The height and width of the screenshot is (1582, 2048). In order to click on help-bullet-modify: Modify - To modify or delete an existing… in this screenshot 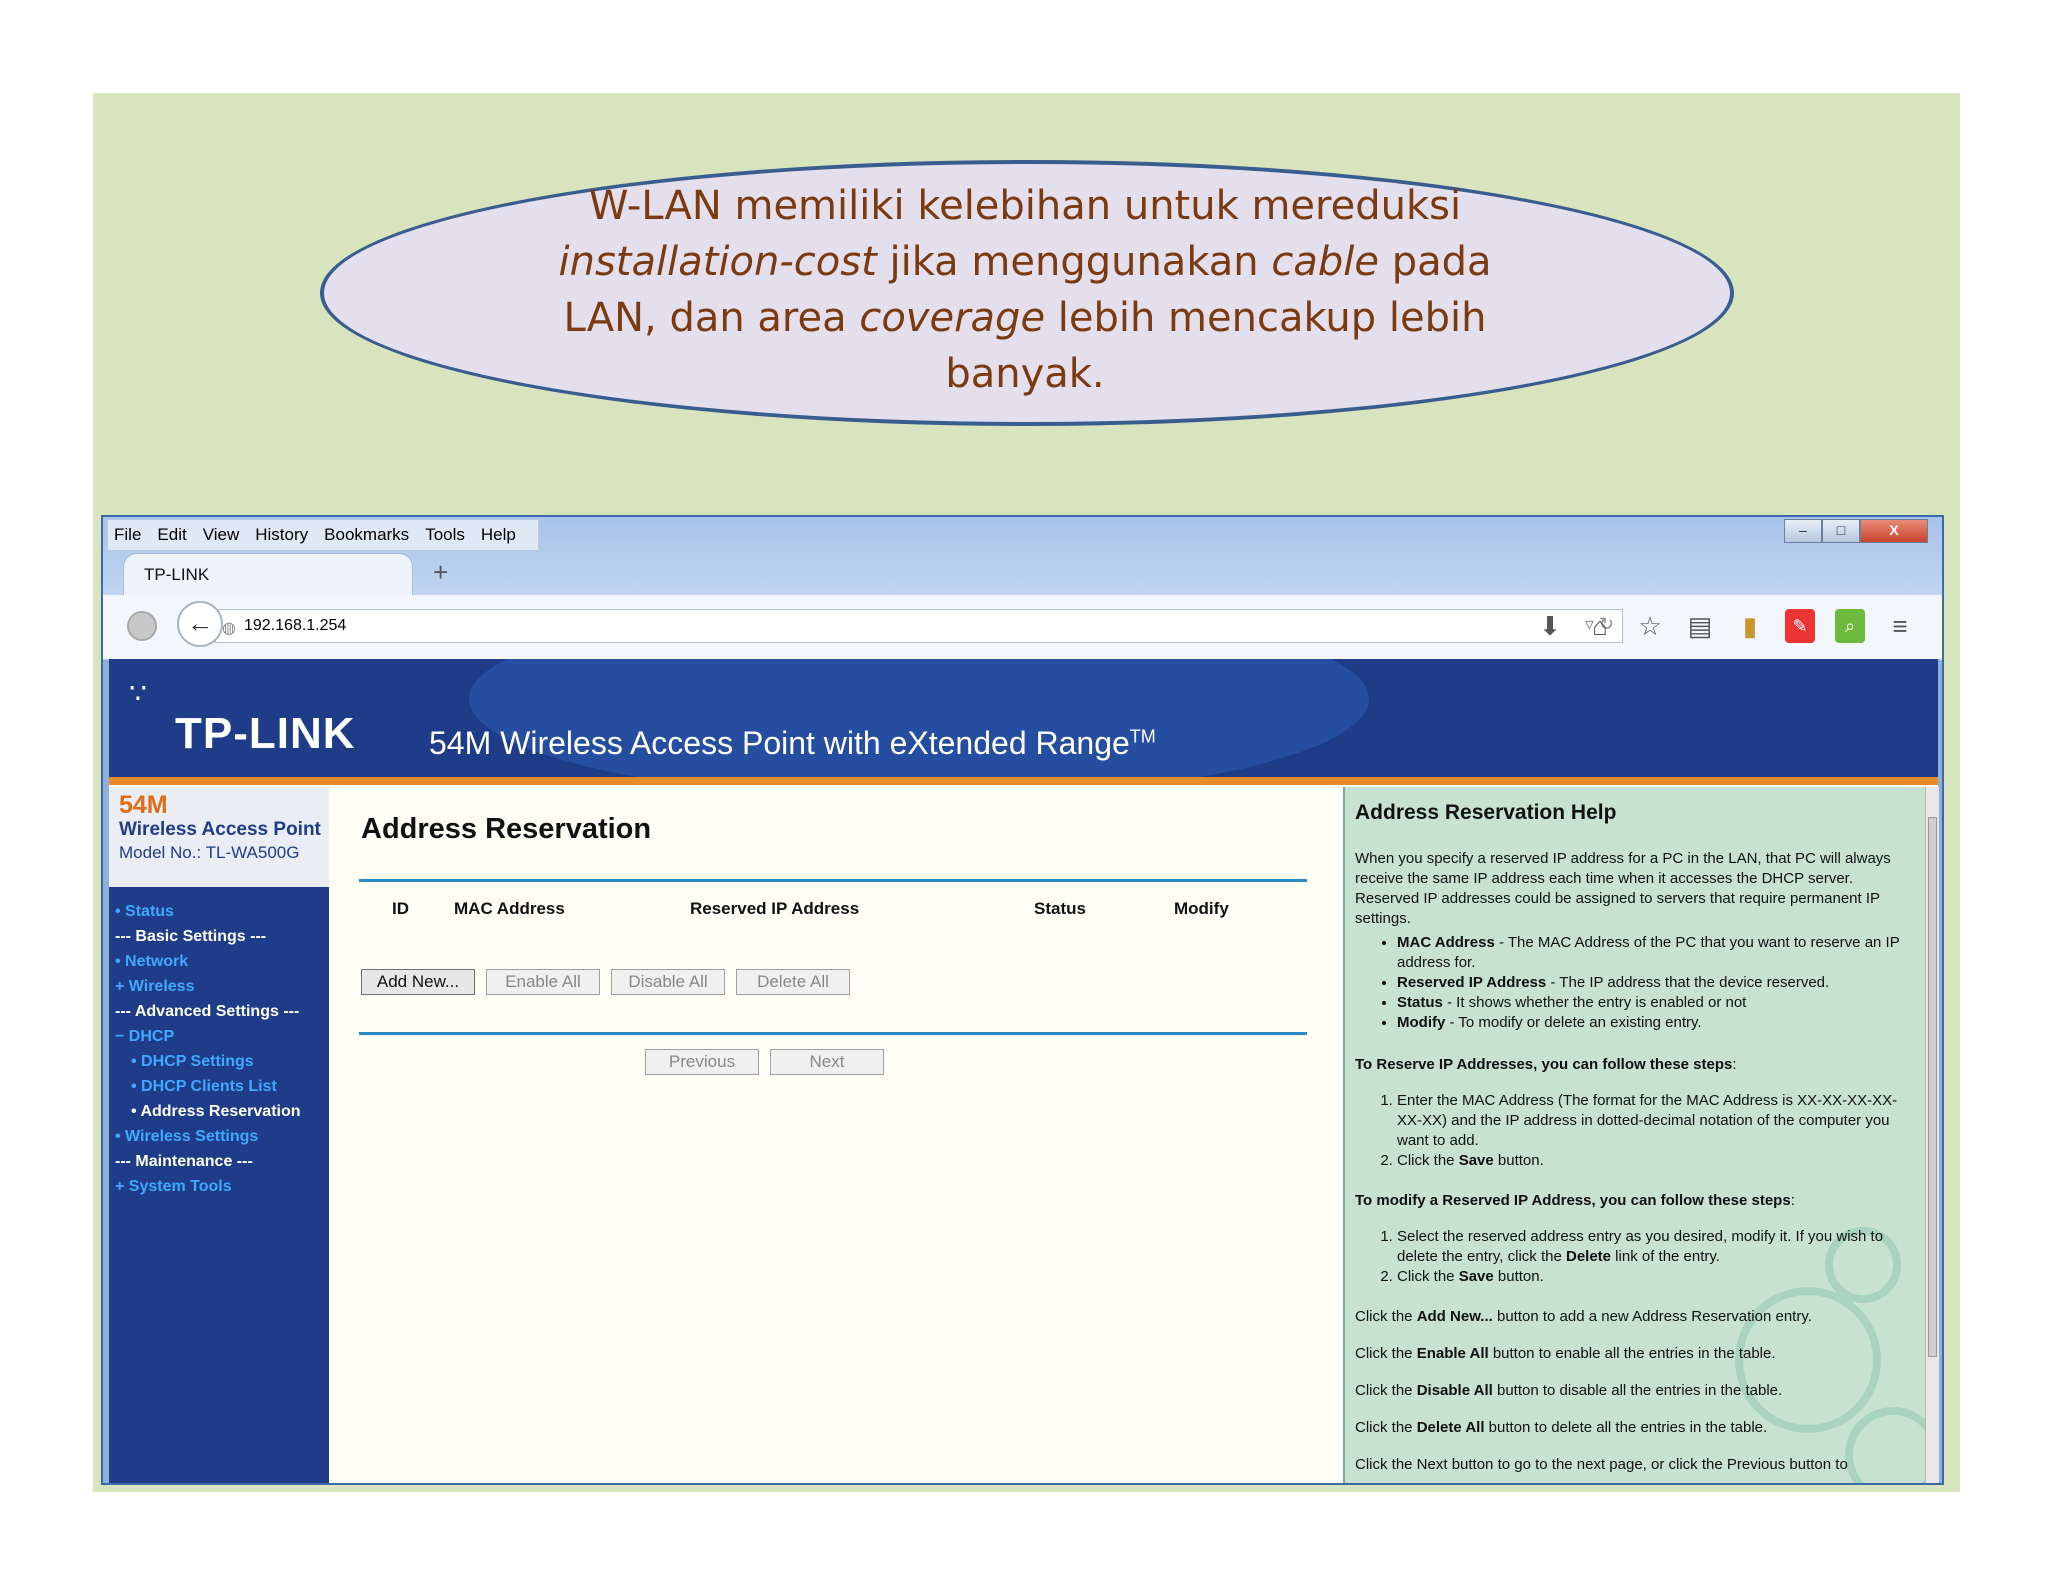, I will do `click(1656, 1023)`.